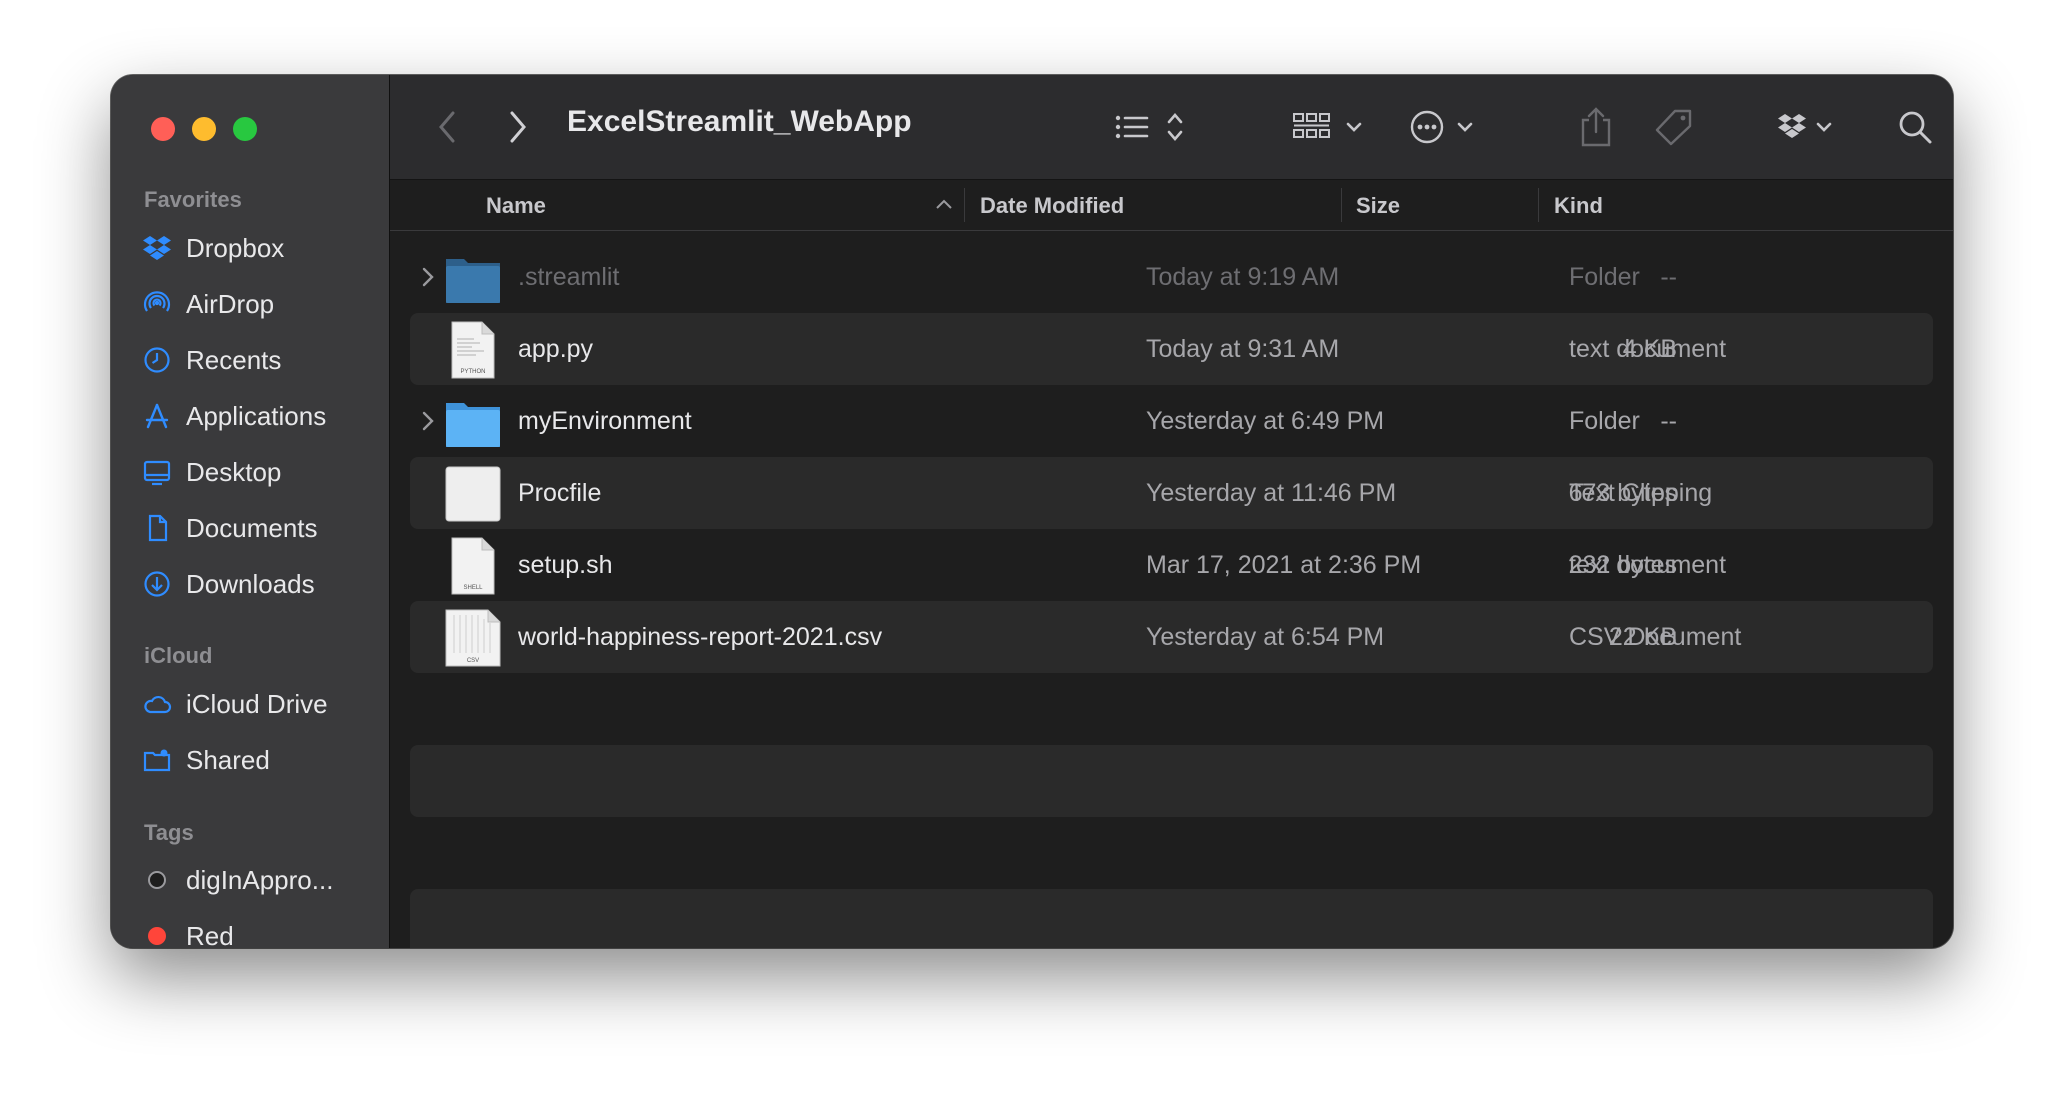 The image size is (2064, 1096). Describe the element at coordinates (157, 934) in the screenshot. I see `red-tag-circle-icon` at that location.